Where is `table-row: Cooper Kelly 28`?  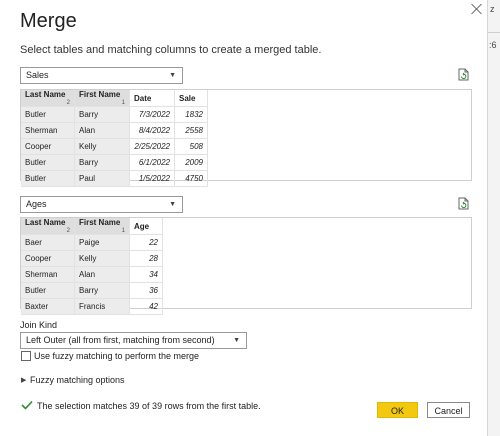 table-row: Cooper Kelly 28 is located at coordinates (92, 258).